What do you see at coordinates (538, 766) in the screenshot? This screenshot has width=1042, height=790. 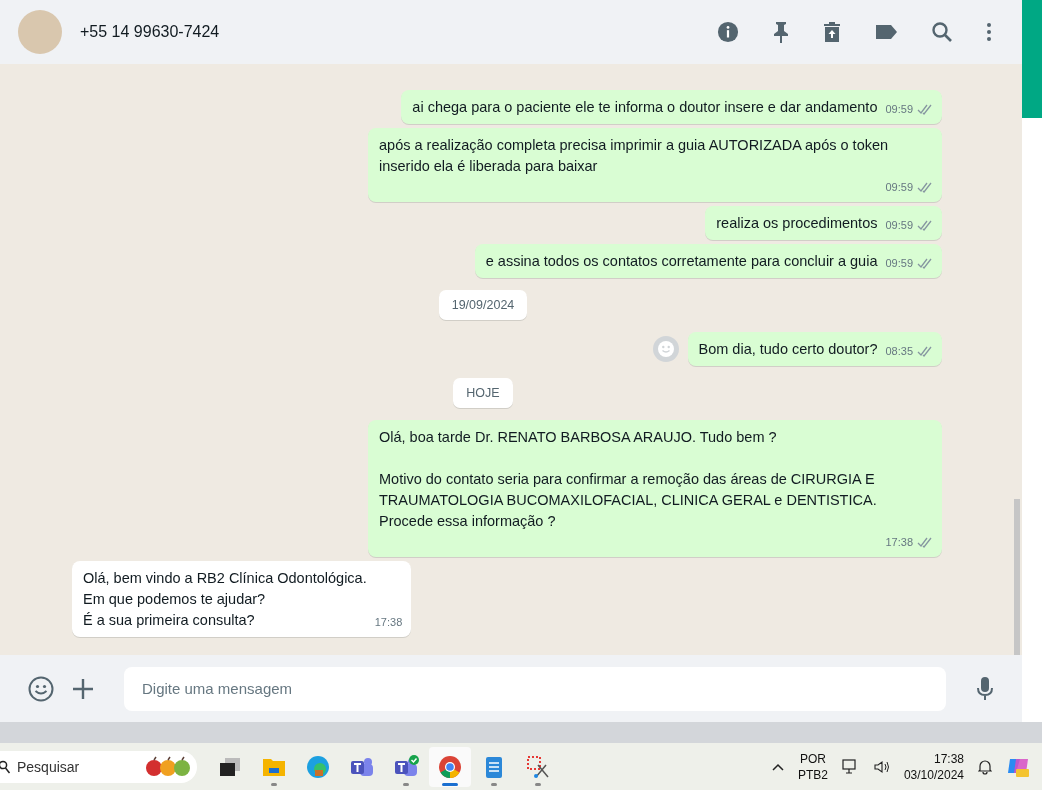 I see `snipping-tool-icon` at bounding box center [538, 766].